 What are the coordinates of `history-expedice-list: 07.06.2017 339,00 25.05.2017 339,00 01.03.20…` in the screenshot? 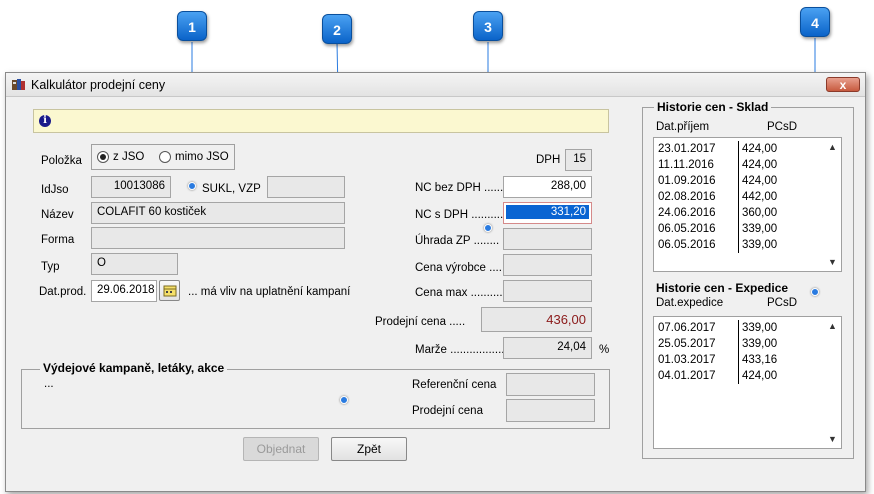 It's located at (747, 382).